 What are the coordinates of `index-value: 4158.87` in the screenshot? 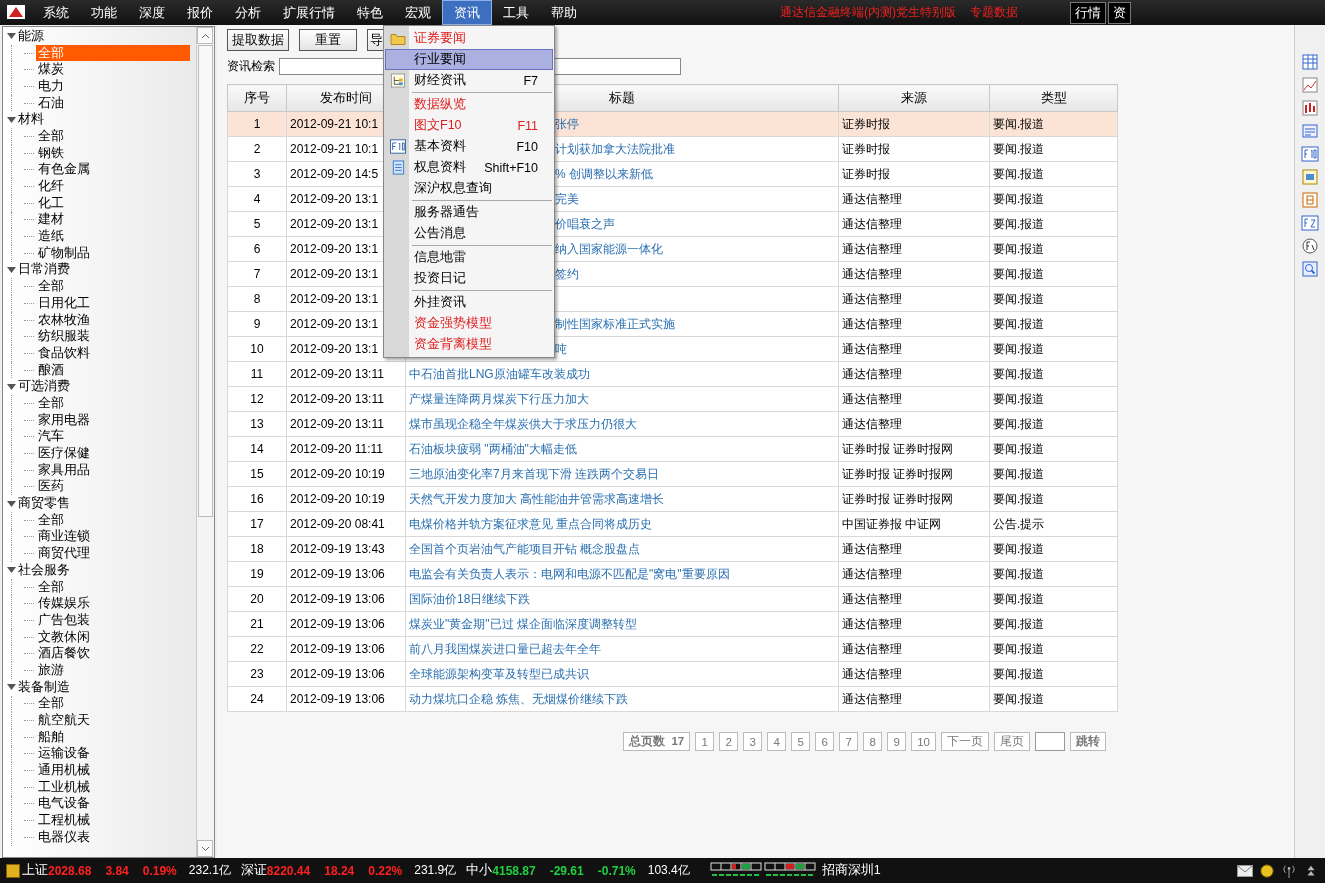 It's located at (514, 870).